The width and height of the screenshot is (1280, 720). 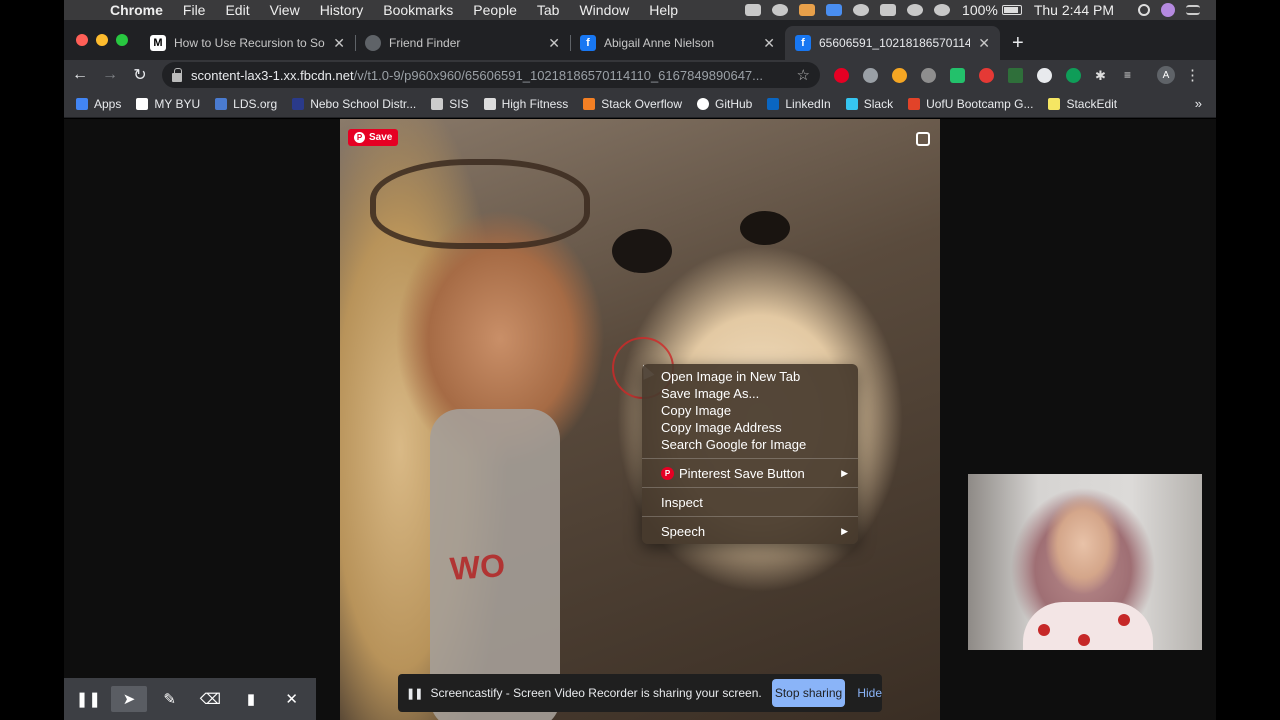 What do you see at coordinates (82, 40) in the screenshot?
I see `close-window-icon` at bounding box center [82, 40].